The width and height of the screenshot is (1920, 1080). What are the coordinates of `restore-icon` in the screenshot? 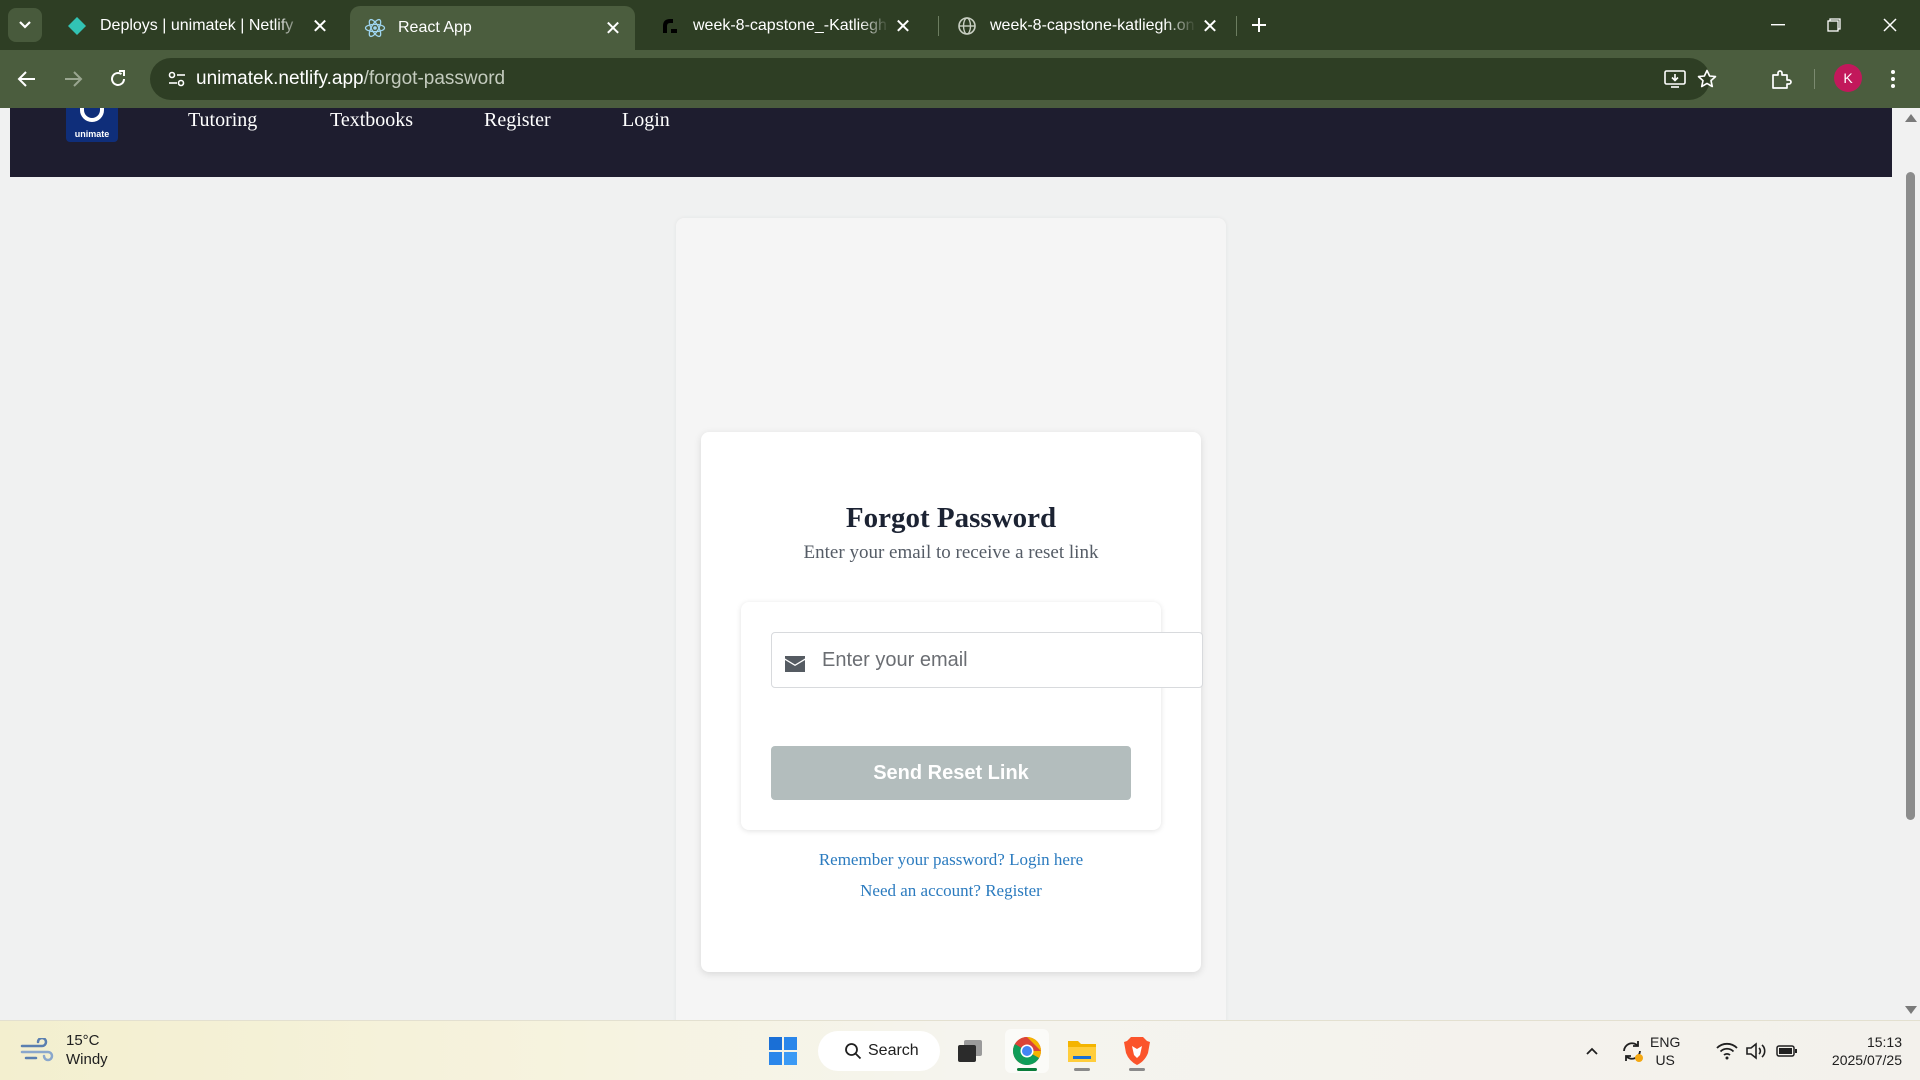 It's located at (1834, 25).